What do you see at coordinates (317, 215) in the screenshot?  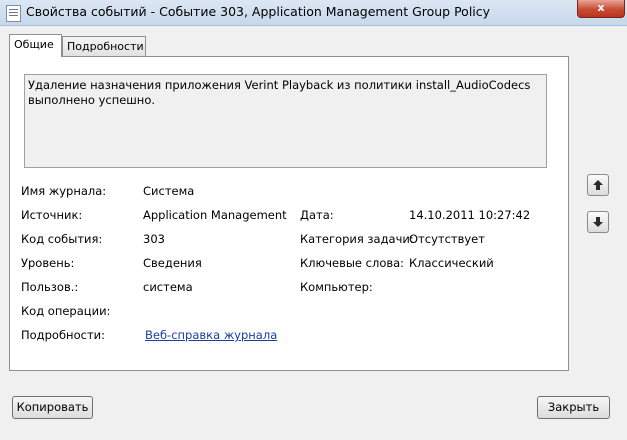 I see `date-label: Дата:` at bounding box center [317, 215].